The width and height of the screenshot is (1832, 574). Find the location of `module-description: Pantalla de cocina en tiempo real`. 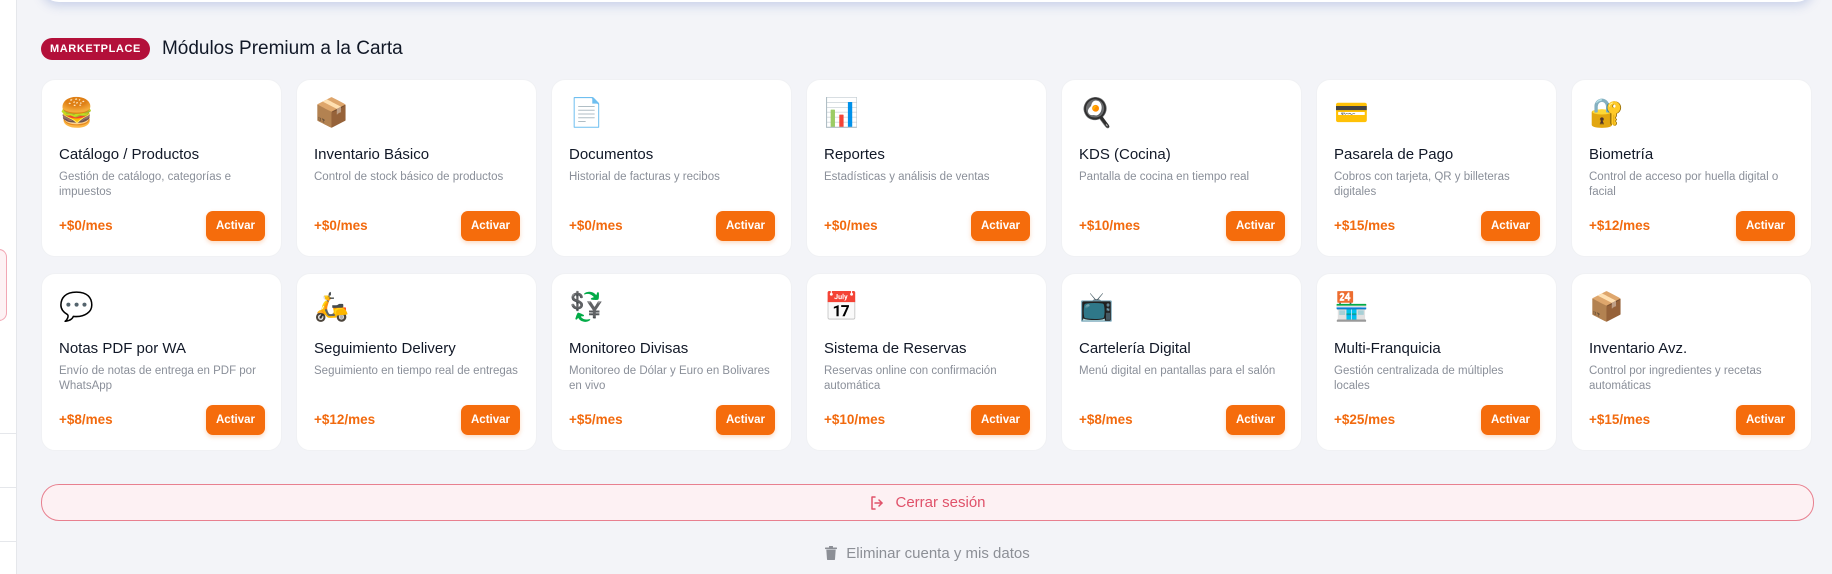

module-description: Pantalla de cocina en tiempo real is located at coordinates (1164, 177).